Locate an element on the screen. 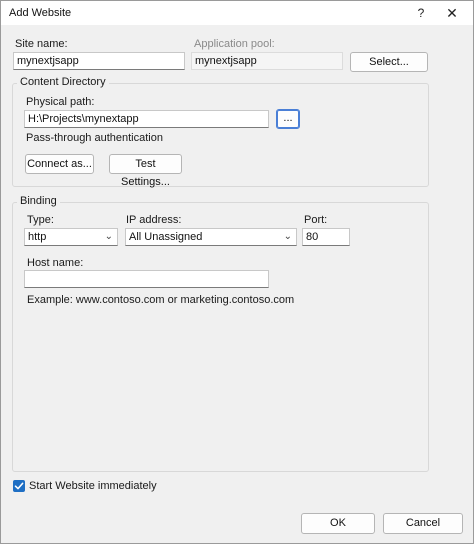 The width and height of the screenshot is (474, 544). physical-path-input: H:\Projects\mynextapp is located at coordinates (146, 119).